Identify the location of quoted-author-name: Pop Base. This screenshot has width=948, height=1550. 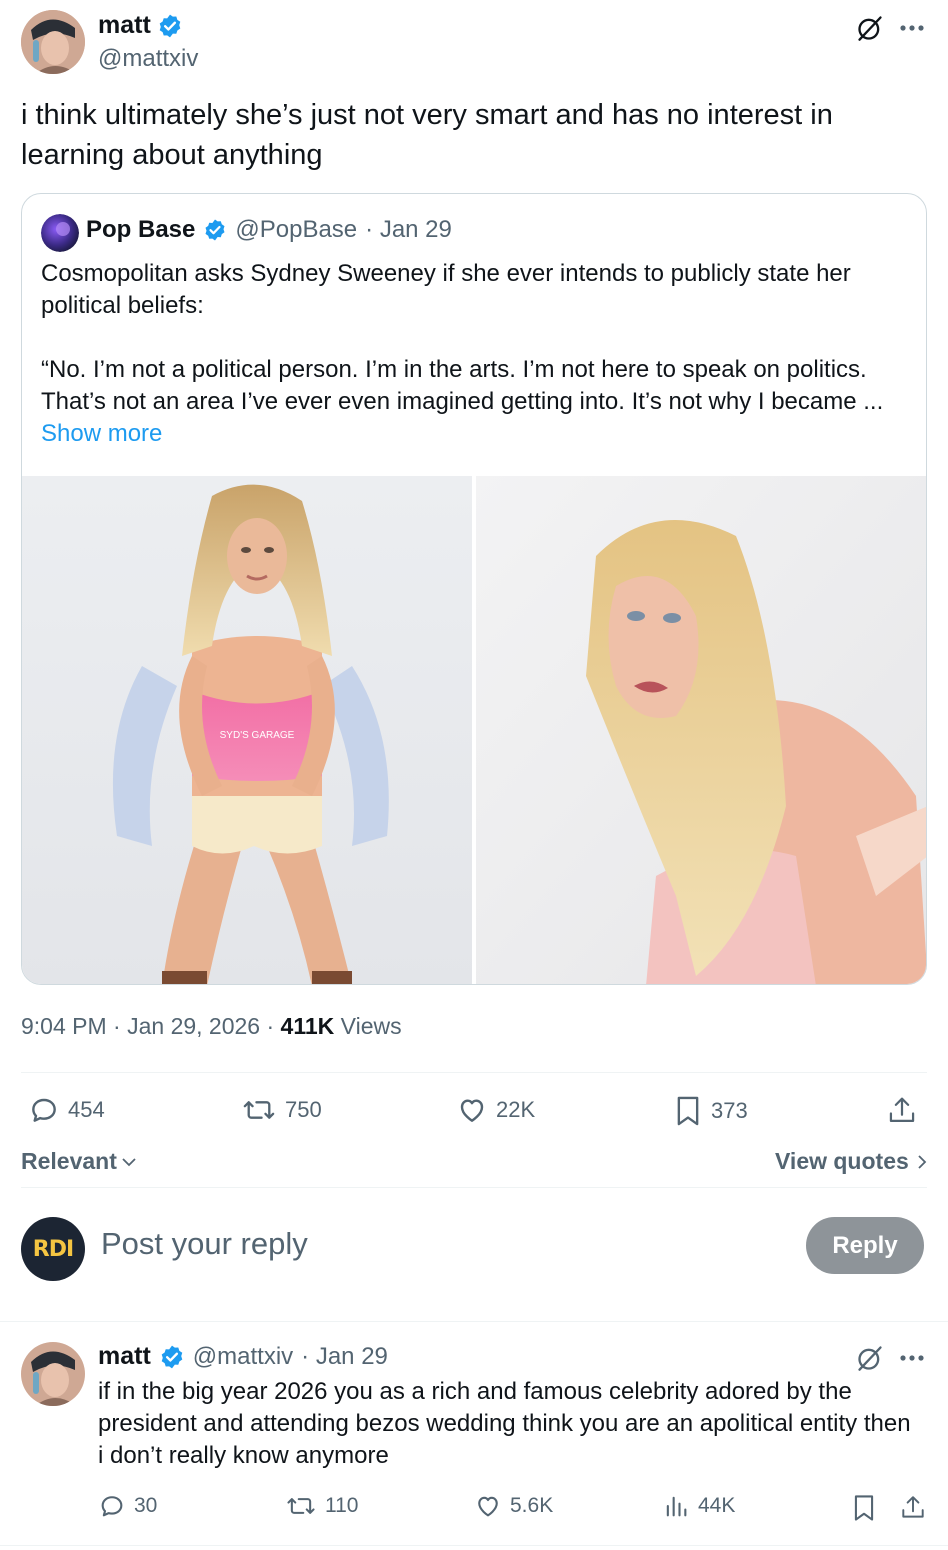
(141, 229).